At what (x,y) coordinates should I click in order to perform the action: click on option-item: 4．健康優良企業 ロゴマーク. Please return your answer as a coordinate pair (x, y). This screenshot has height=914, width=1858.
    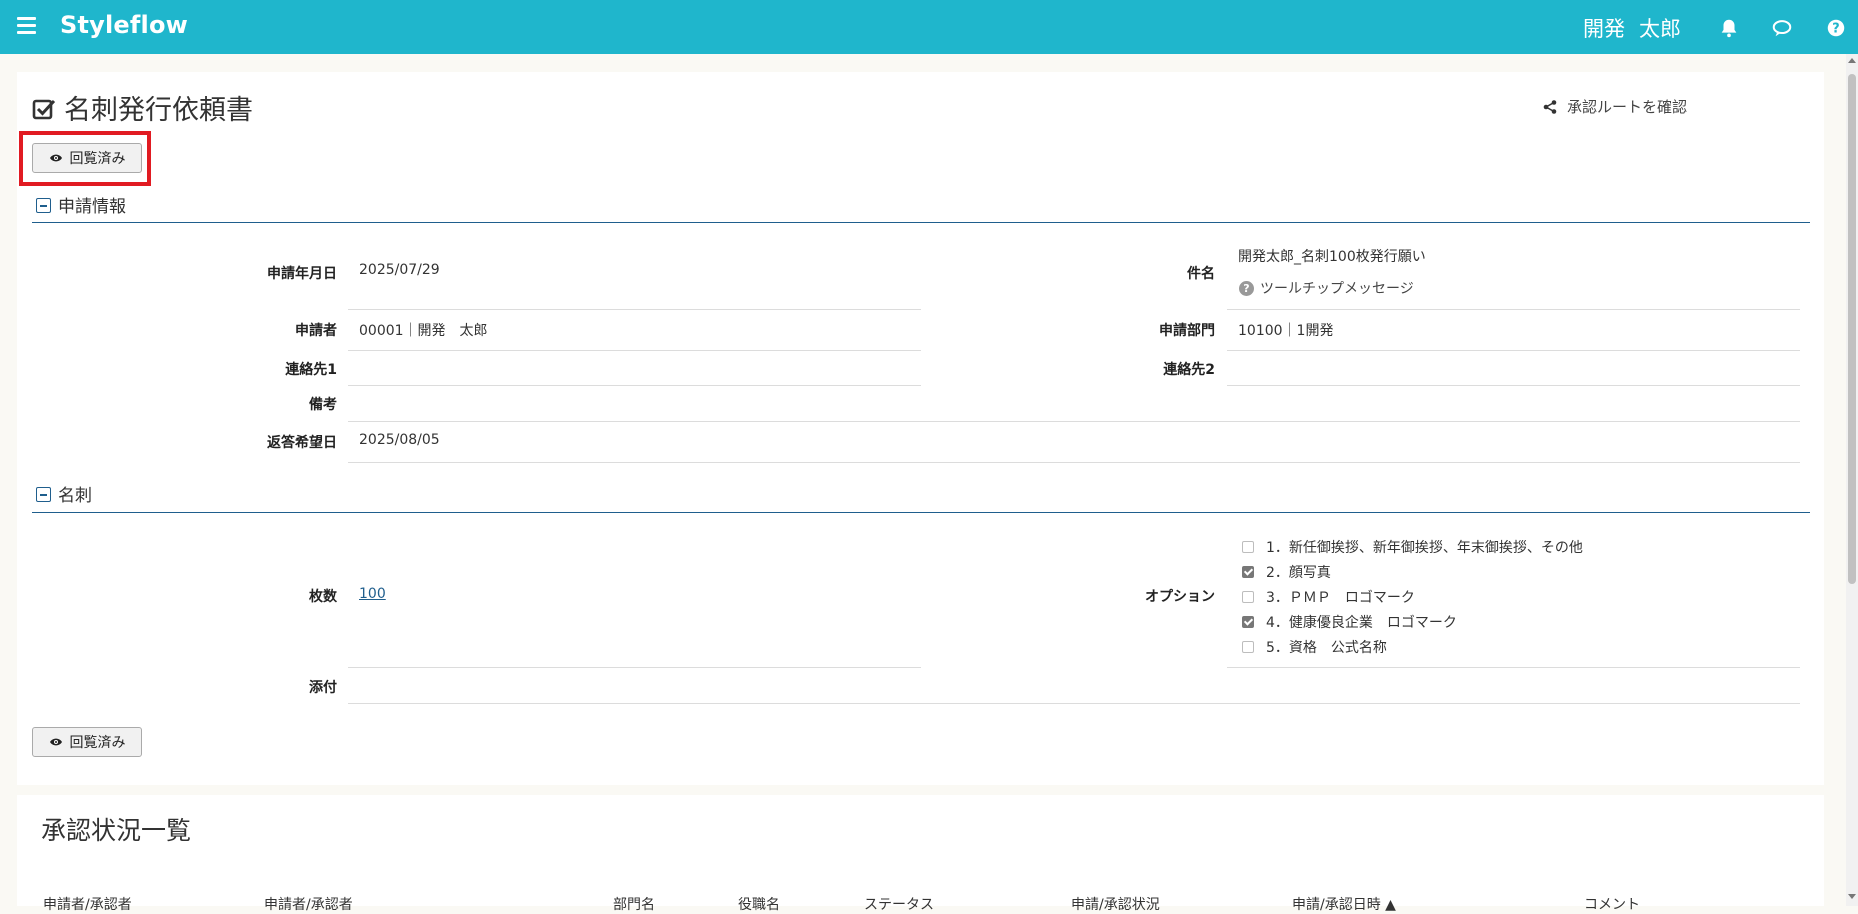
    Looking at the image, I should click on (1349, 622).